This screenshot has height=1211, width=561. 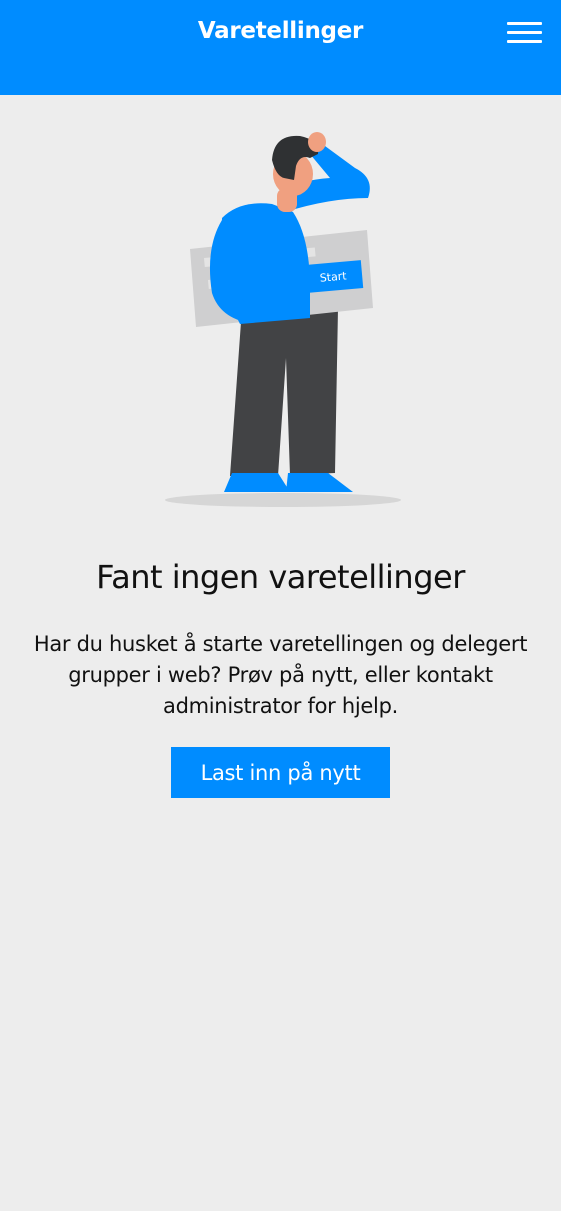 What do you see at coordinates (280, 47) in the screenshot?
I see `app-header: Varetellinger` at bounding box center [280, 47].